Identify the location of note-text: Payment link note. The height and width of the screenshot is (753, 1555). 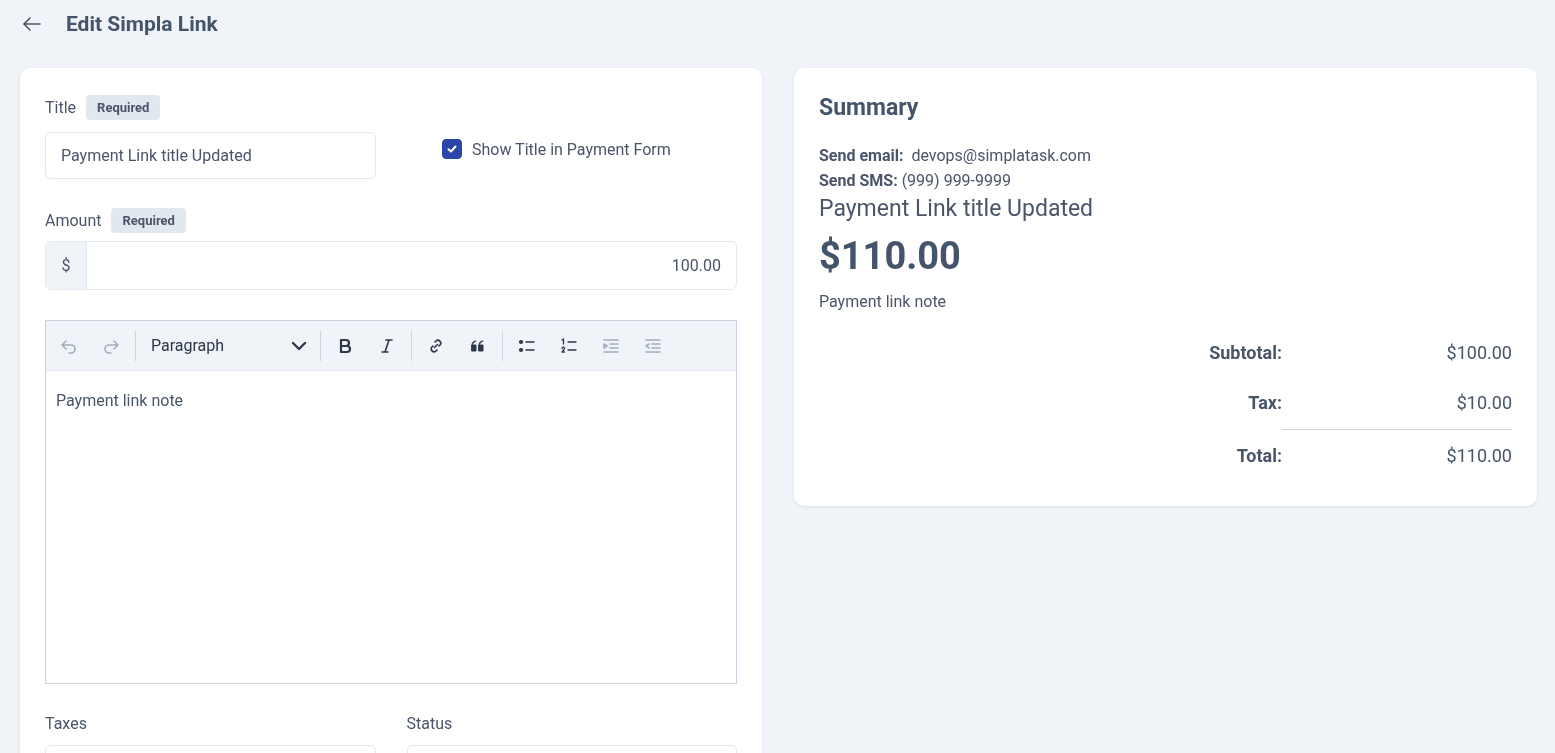
(883, 301).